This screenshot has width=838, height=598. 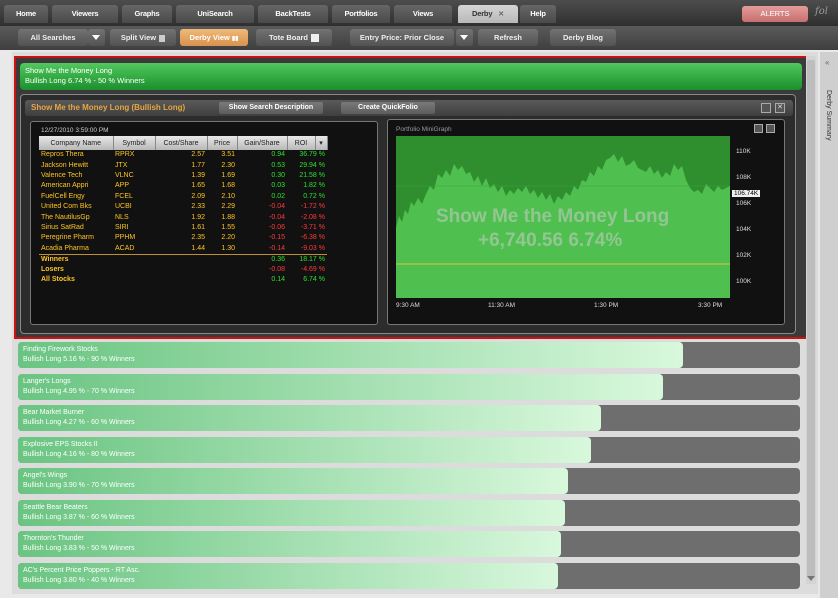 What do you see at coordinates (301, 143) in the screenshot?
I see `col-roi: ROI` at bounding box center [301, 143].